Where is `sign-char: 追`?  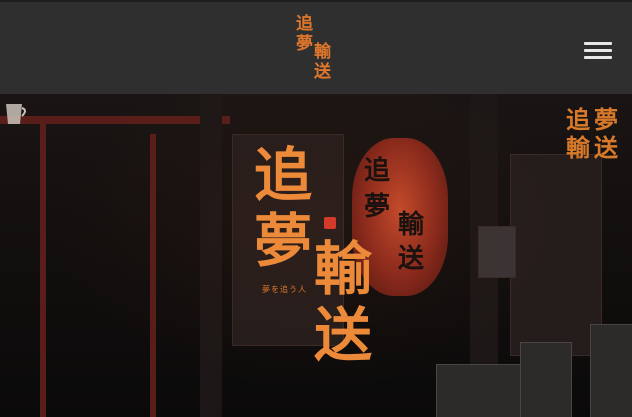
sign-char: 追 is located at coordinates (578, 119).